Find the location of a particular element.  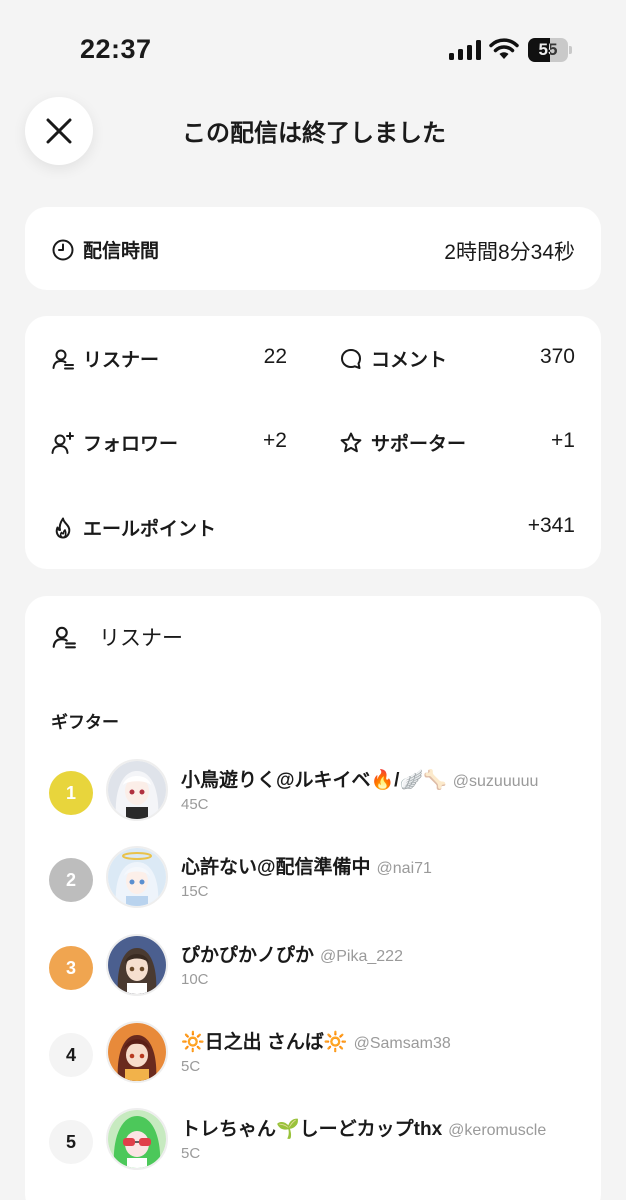

gifter-row: 5 トレちゃん🌱しーどカップthx @keromuscle 5C is located at coordinates (319, 1141).